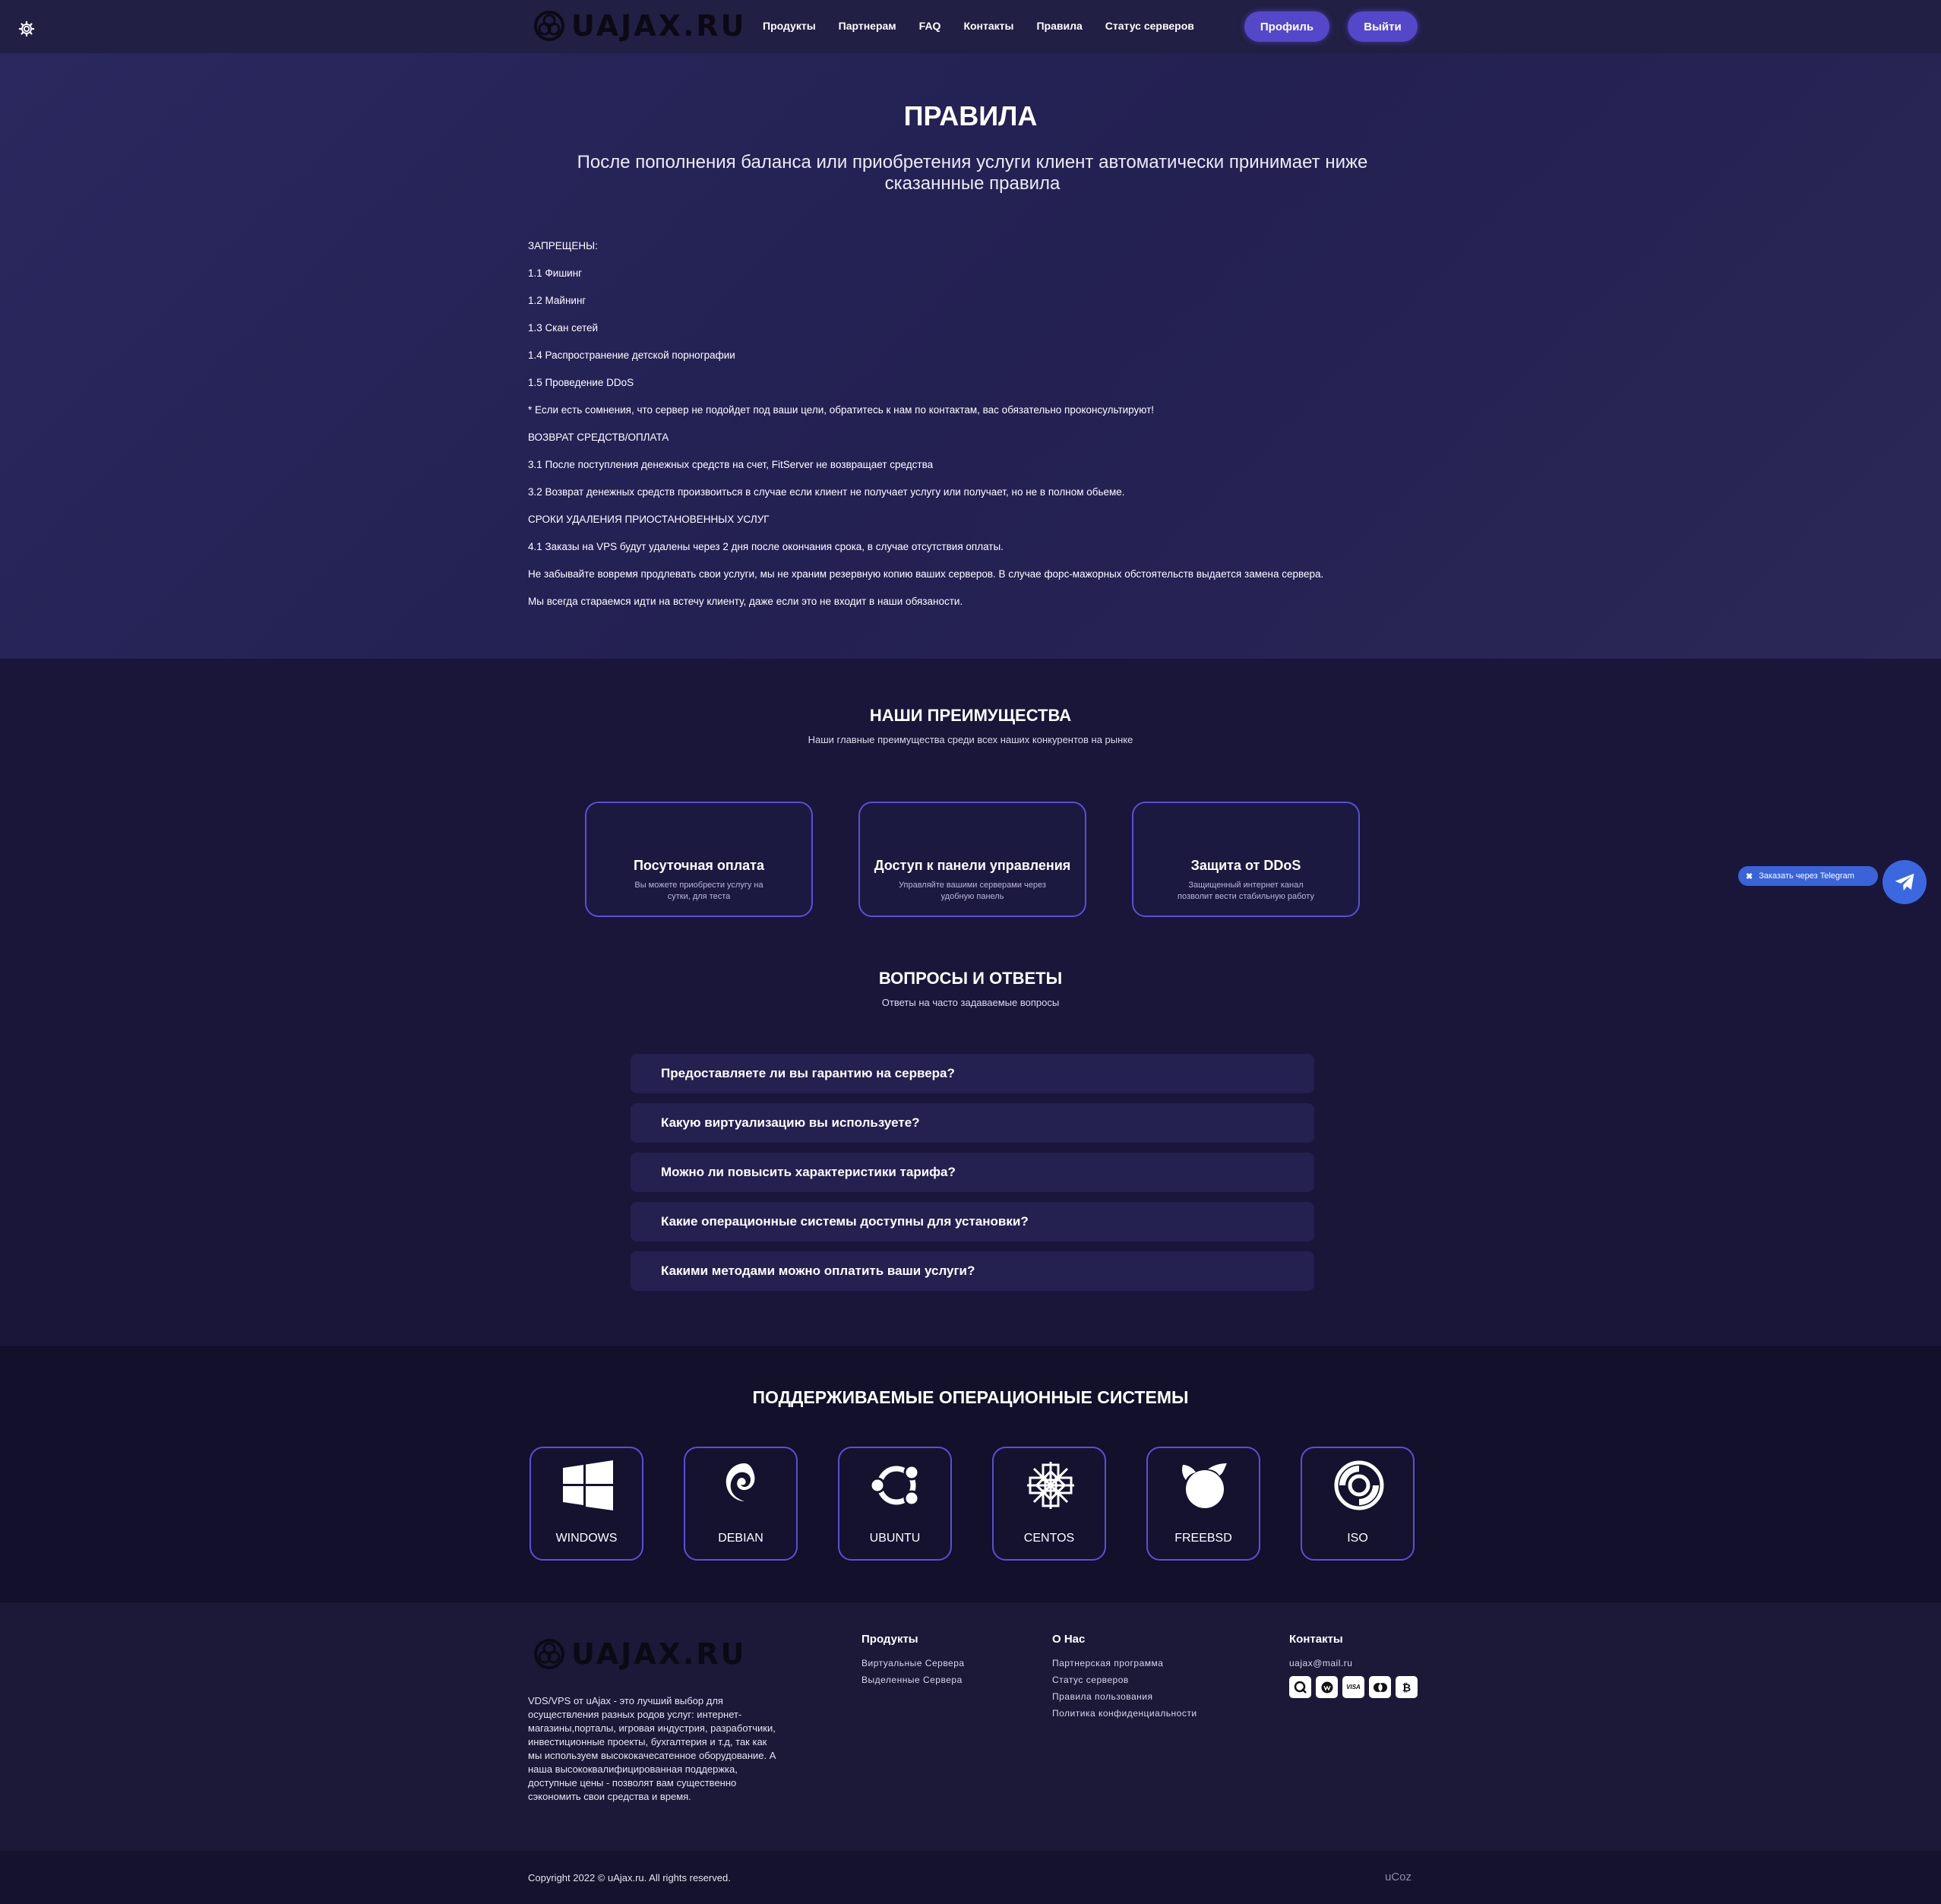  Describe the element at coordinates (1286, 26) in the screenshot. I see `profile-button: Профиль` at that location.